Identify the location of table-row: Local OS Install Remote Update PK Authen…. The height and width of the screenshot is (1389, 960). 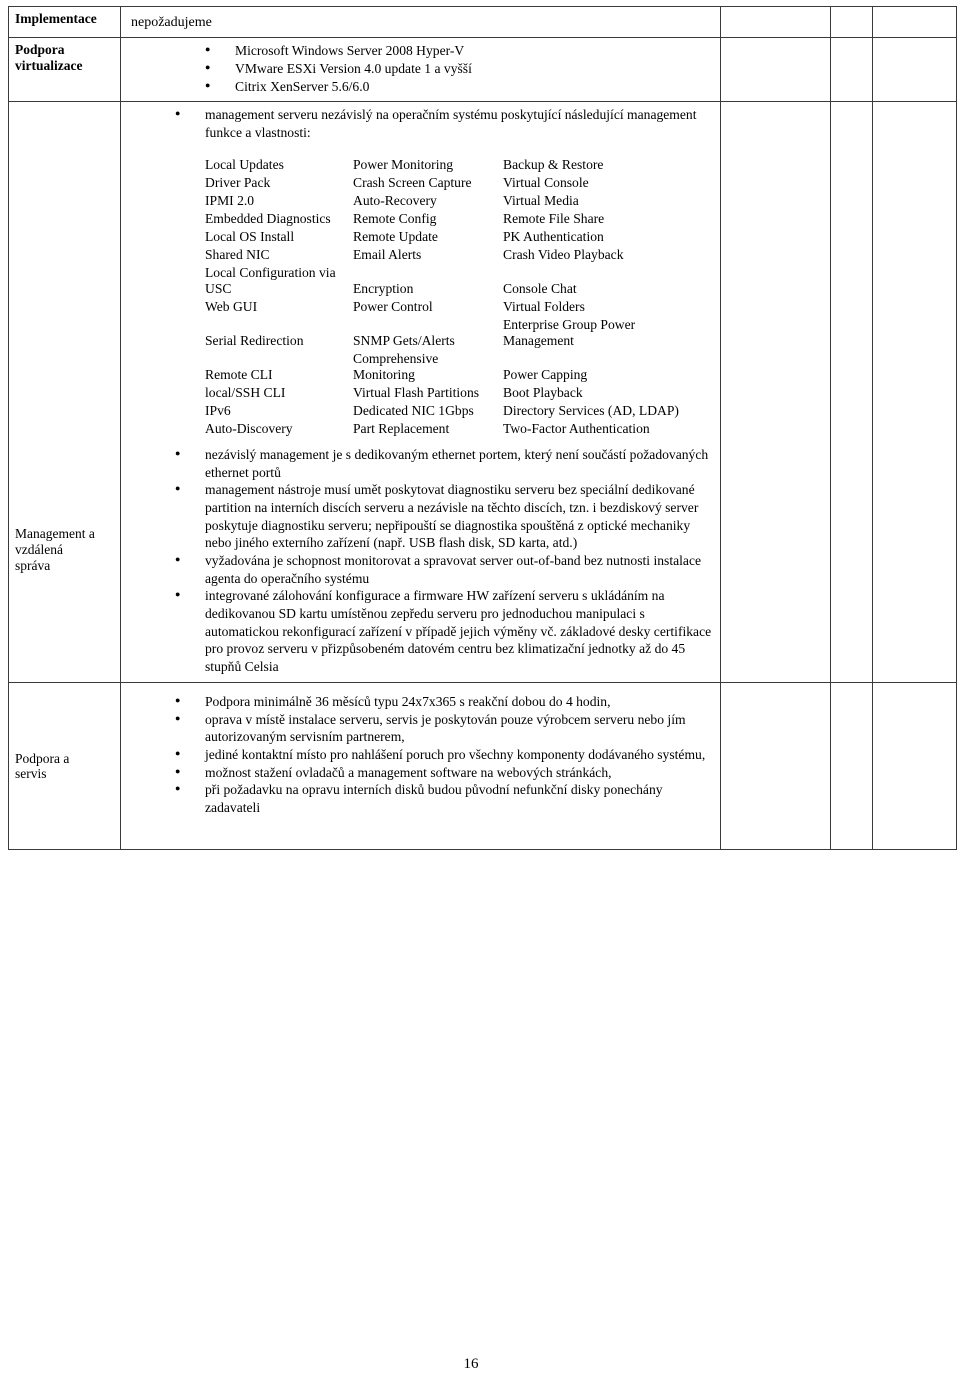
(455, 237).